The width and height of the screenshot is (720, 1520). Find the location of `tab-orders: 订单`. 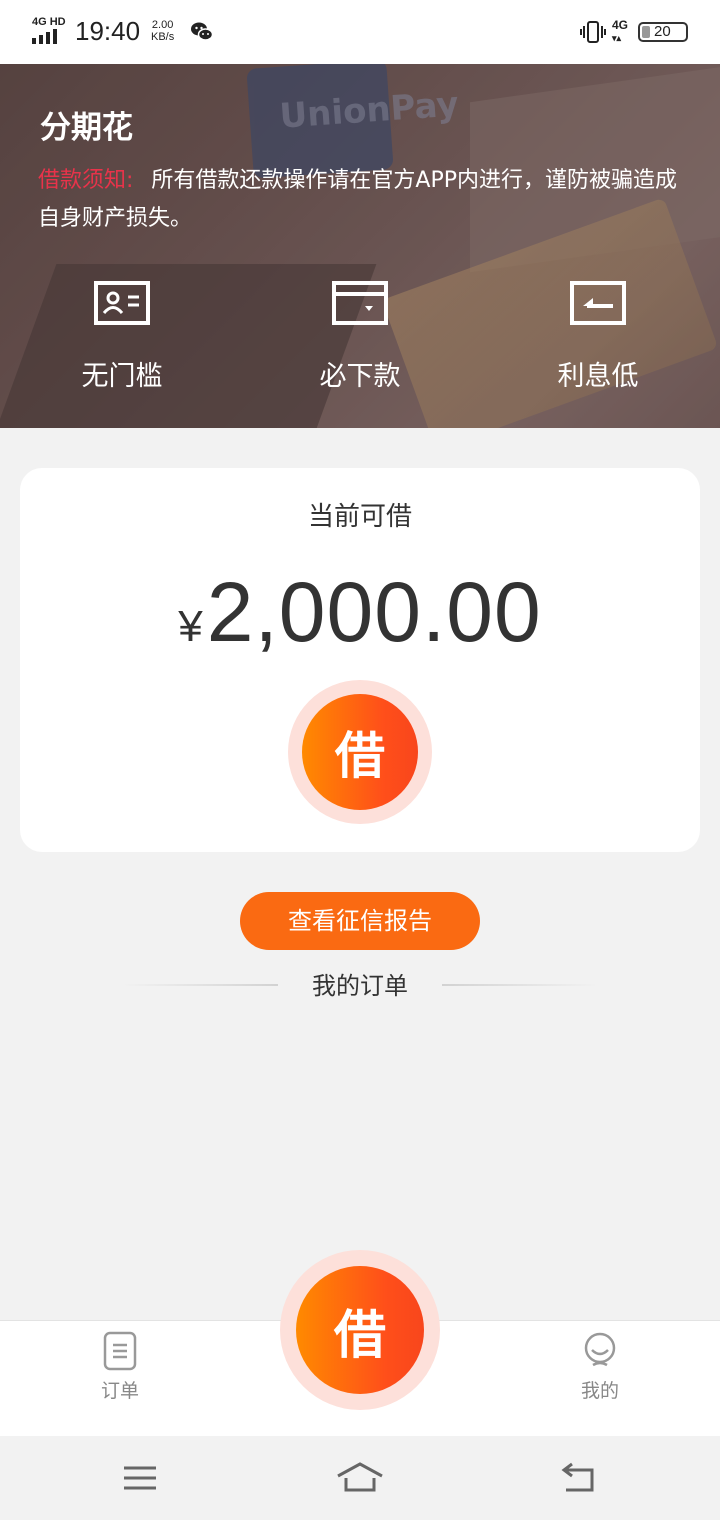

tab-orders: 订单 is located at coordinates (120, 1367).